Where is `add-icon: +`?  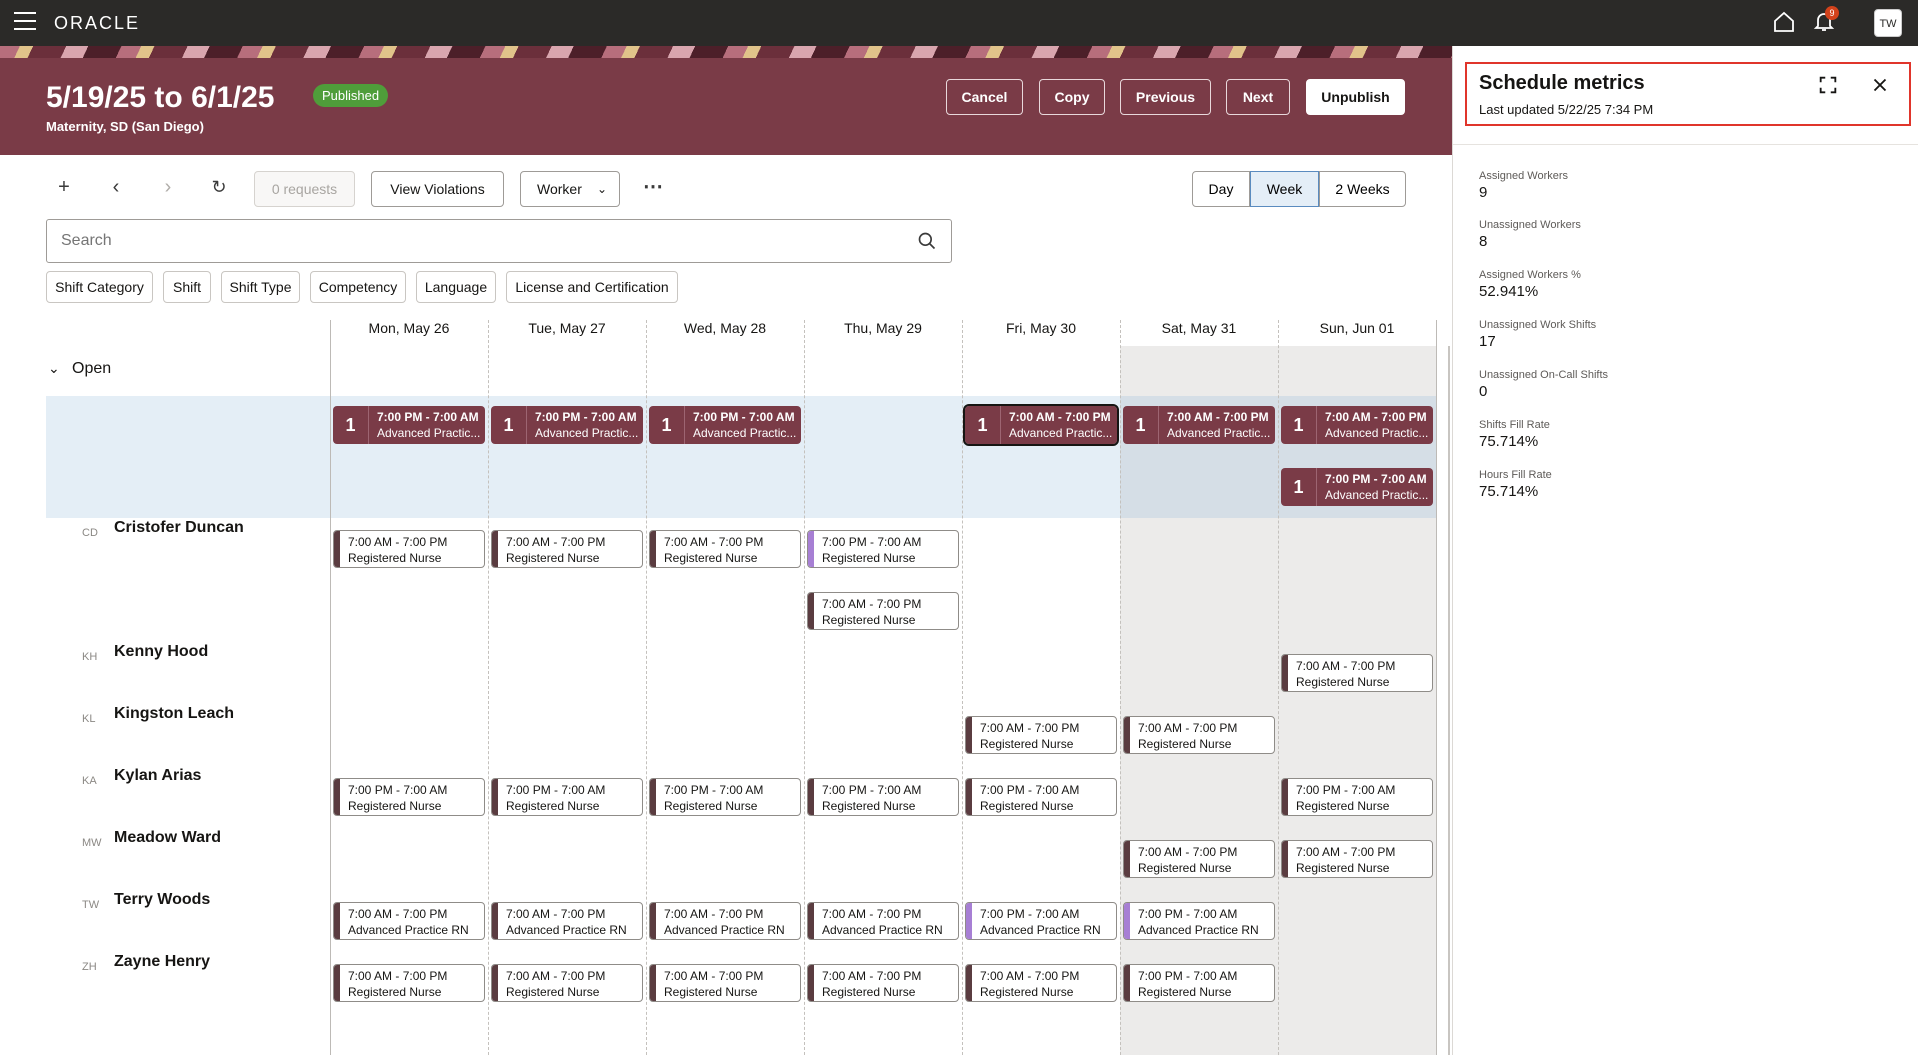
add-icon: + is located at coordinates (64, 187).